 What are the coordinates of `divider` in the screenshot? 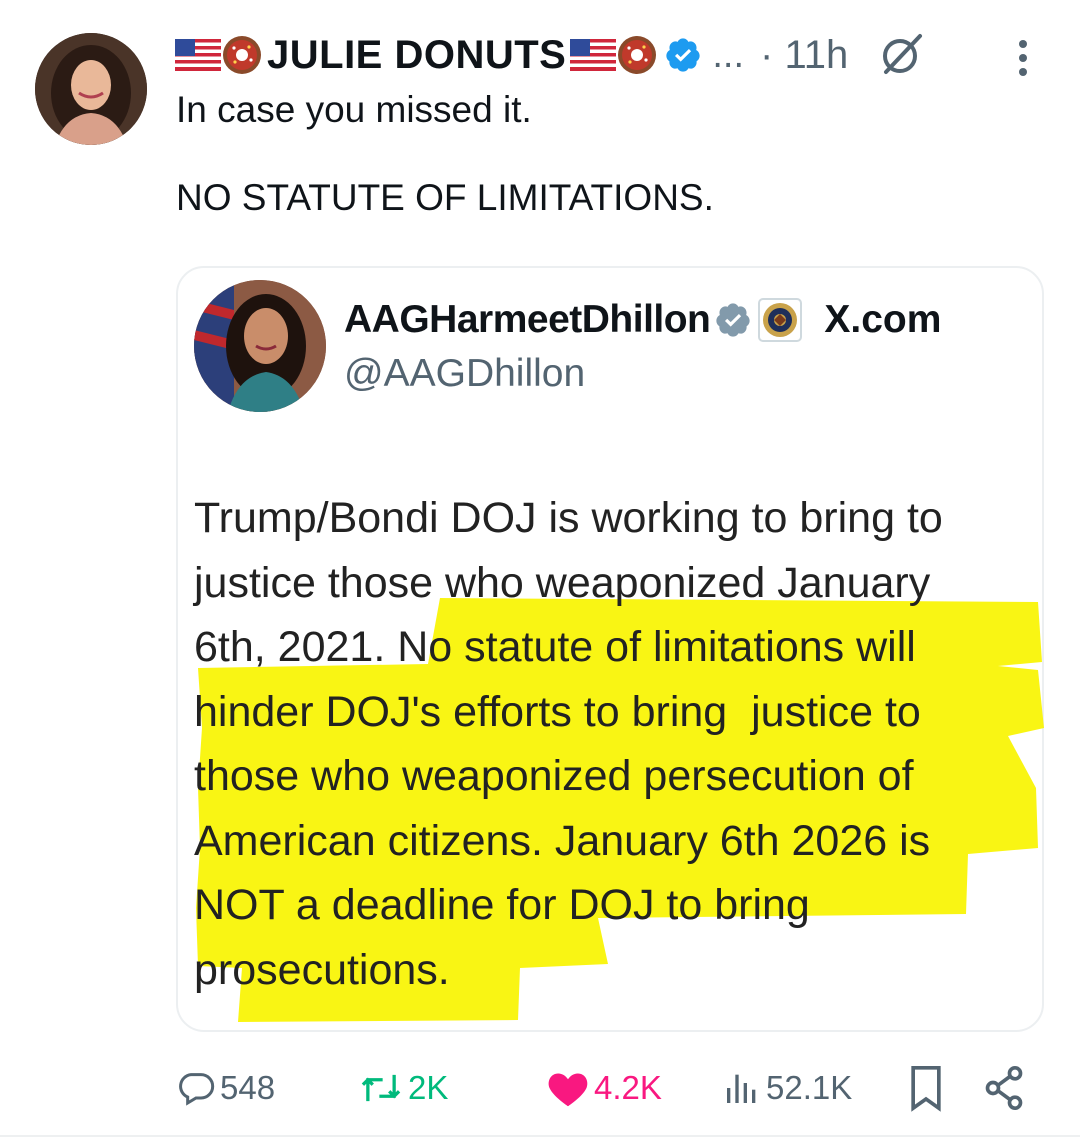 It's located at (540, 1136).